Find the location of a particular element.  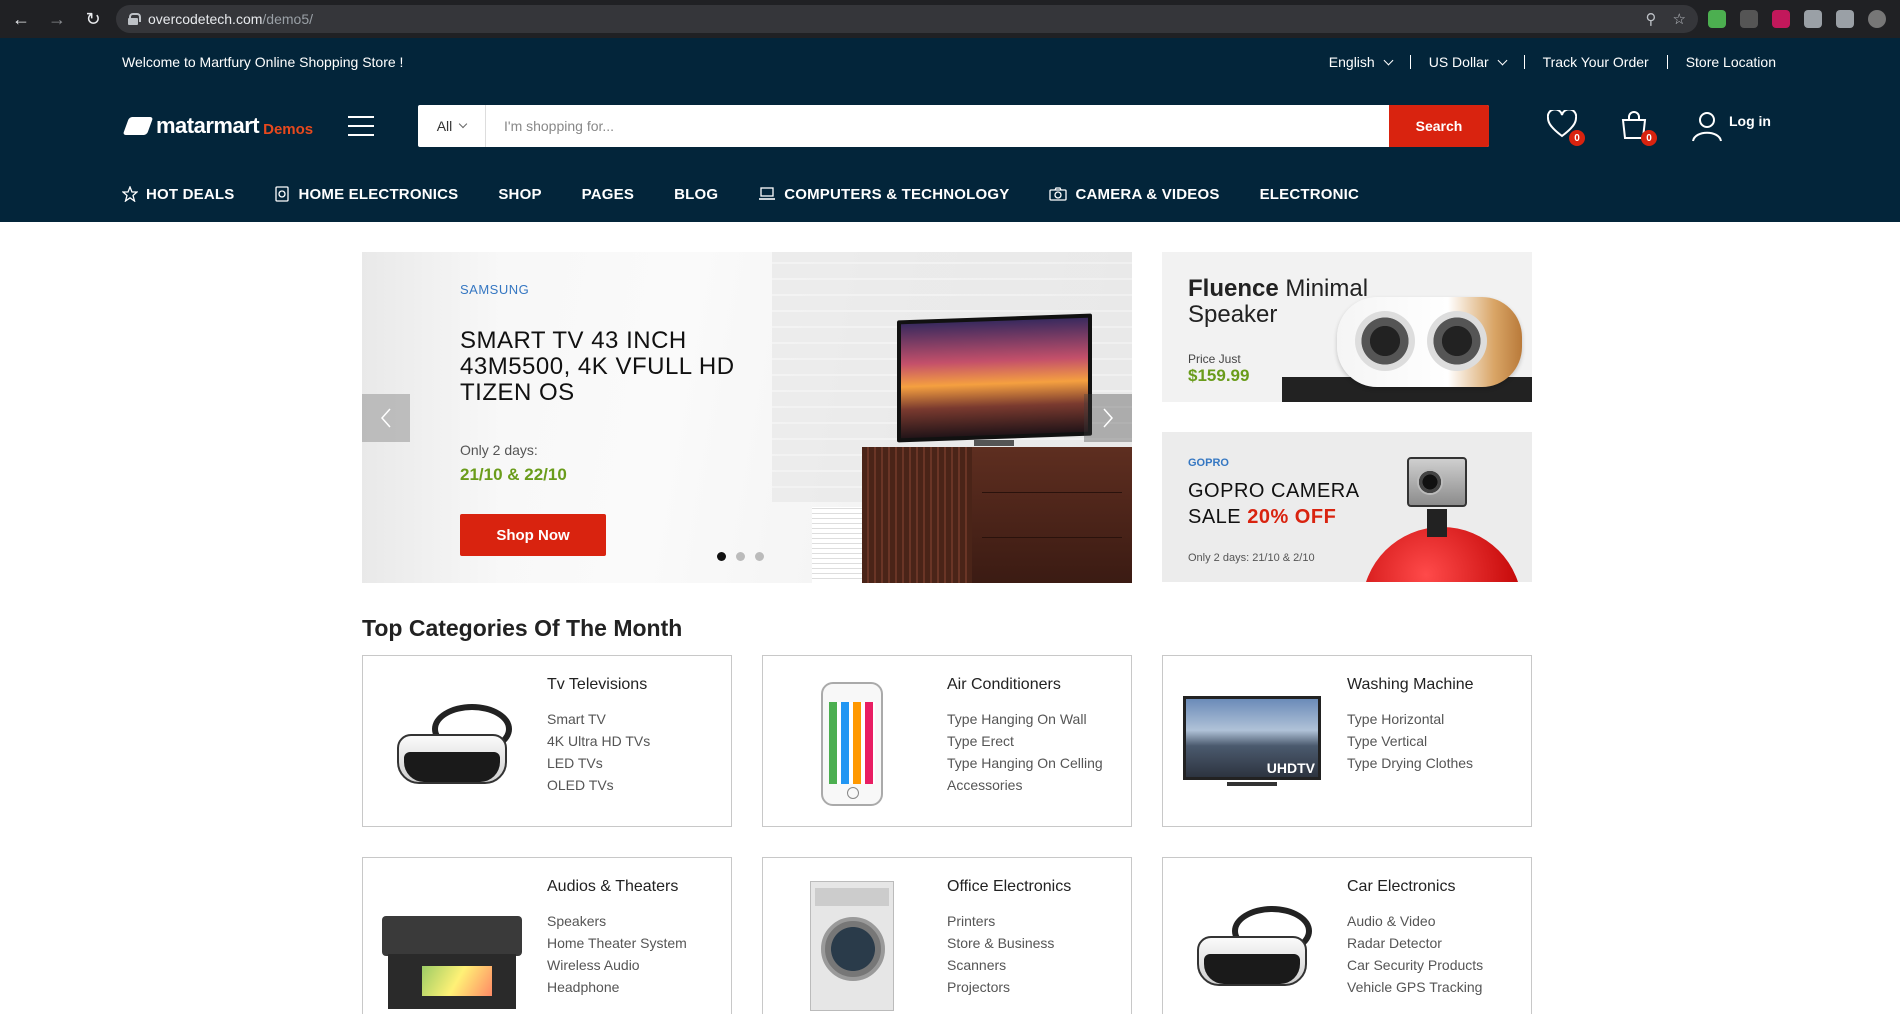

category-name: Tv Televisions is located at coordinates (597, 685).